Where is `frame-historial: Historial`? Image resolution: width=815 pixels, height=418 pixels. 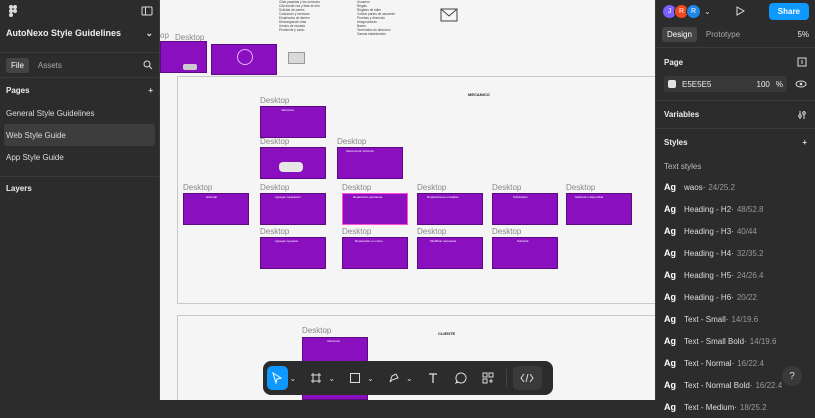 frame-historial: Historial is located at coordinates (216, 209).